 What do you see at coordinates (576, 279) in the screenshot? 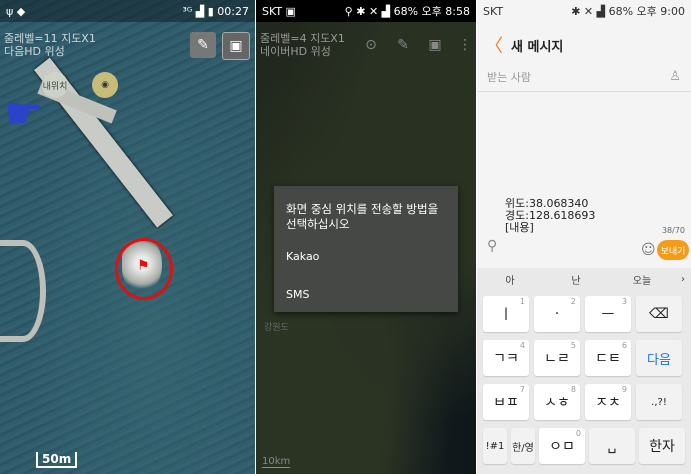
I see `suggestion: 난` at bounding box center [576, 279].